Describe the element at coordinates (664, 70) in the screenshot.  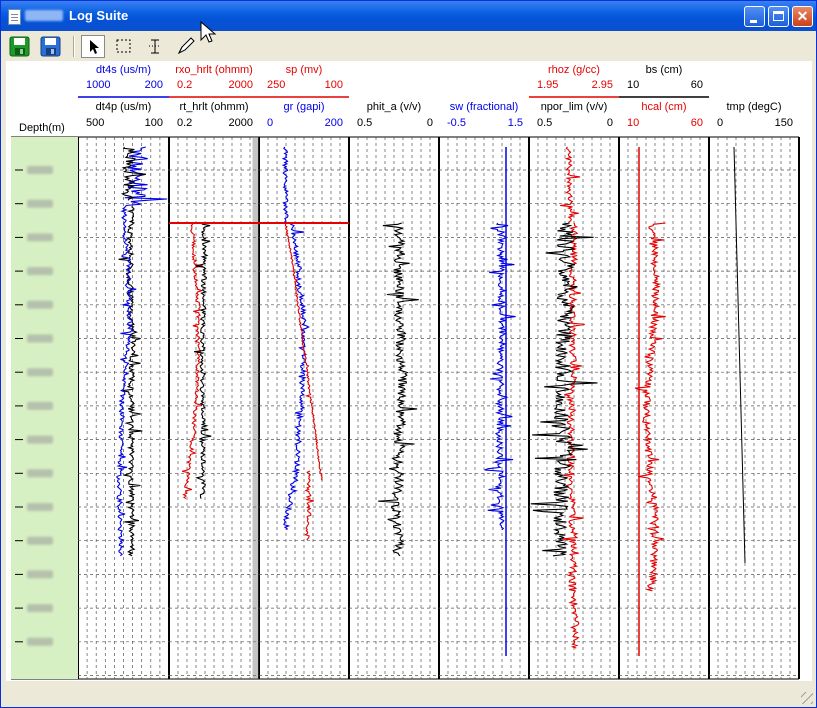
I see `track-header-label: bs (cm)` at that location.